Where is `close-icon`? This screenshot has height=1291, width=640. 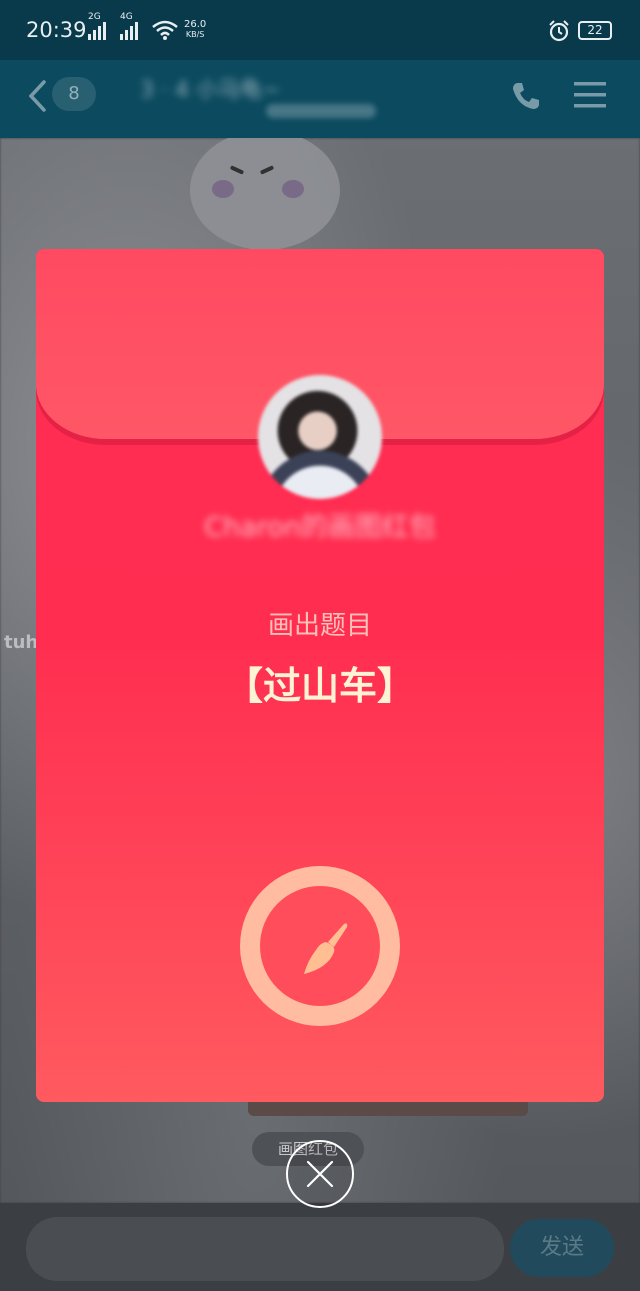
close-icon is located at coordinates (320, 1174).